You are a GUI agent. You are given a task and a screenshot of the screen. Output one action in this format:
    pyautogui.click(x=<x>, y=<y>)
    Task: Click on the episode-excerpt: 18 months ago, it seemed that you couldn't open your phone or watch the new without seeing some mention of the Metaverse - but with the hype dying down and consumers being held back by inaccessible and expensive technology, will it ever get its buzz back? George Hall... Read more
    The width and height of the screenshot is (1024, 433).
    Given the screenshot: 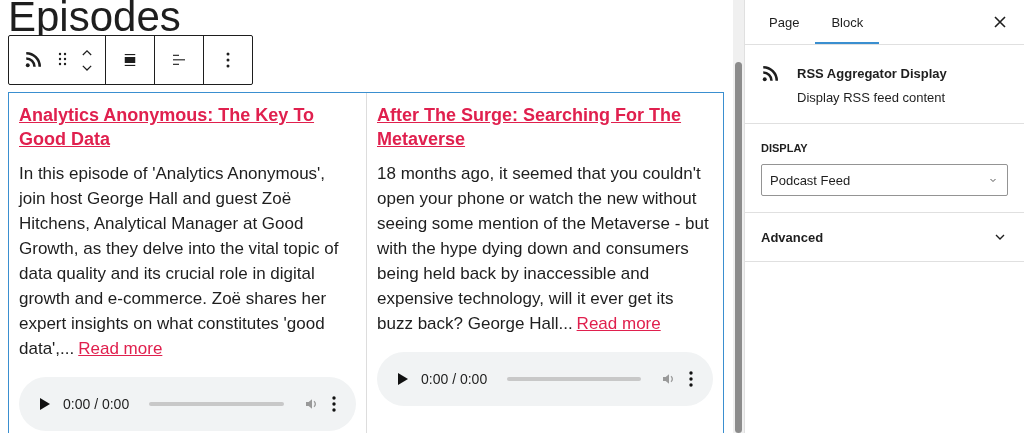 What is the action you would take?
    pyautogui.click(x=543, y=249)
    